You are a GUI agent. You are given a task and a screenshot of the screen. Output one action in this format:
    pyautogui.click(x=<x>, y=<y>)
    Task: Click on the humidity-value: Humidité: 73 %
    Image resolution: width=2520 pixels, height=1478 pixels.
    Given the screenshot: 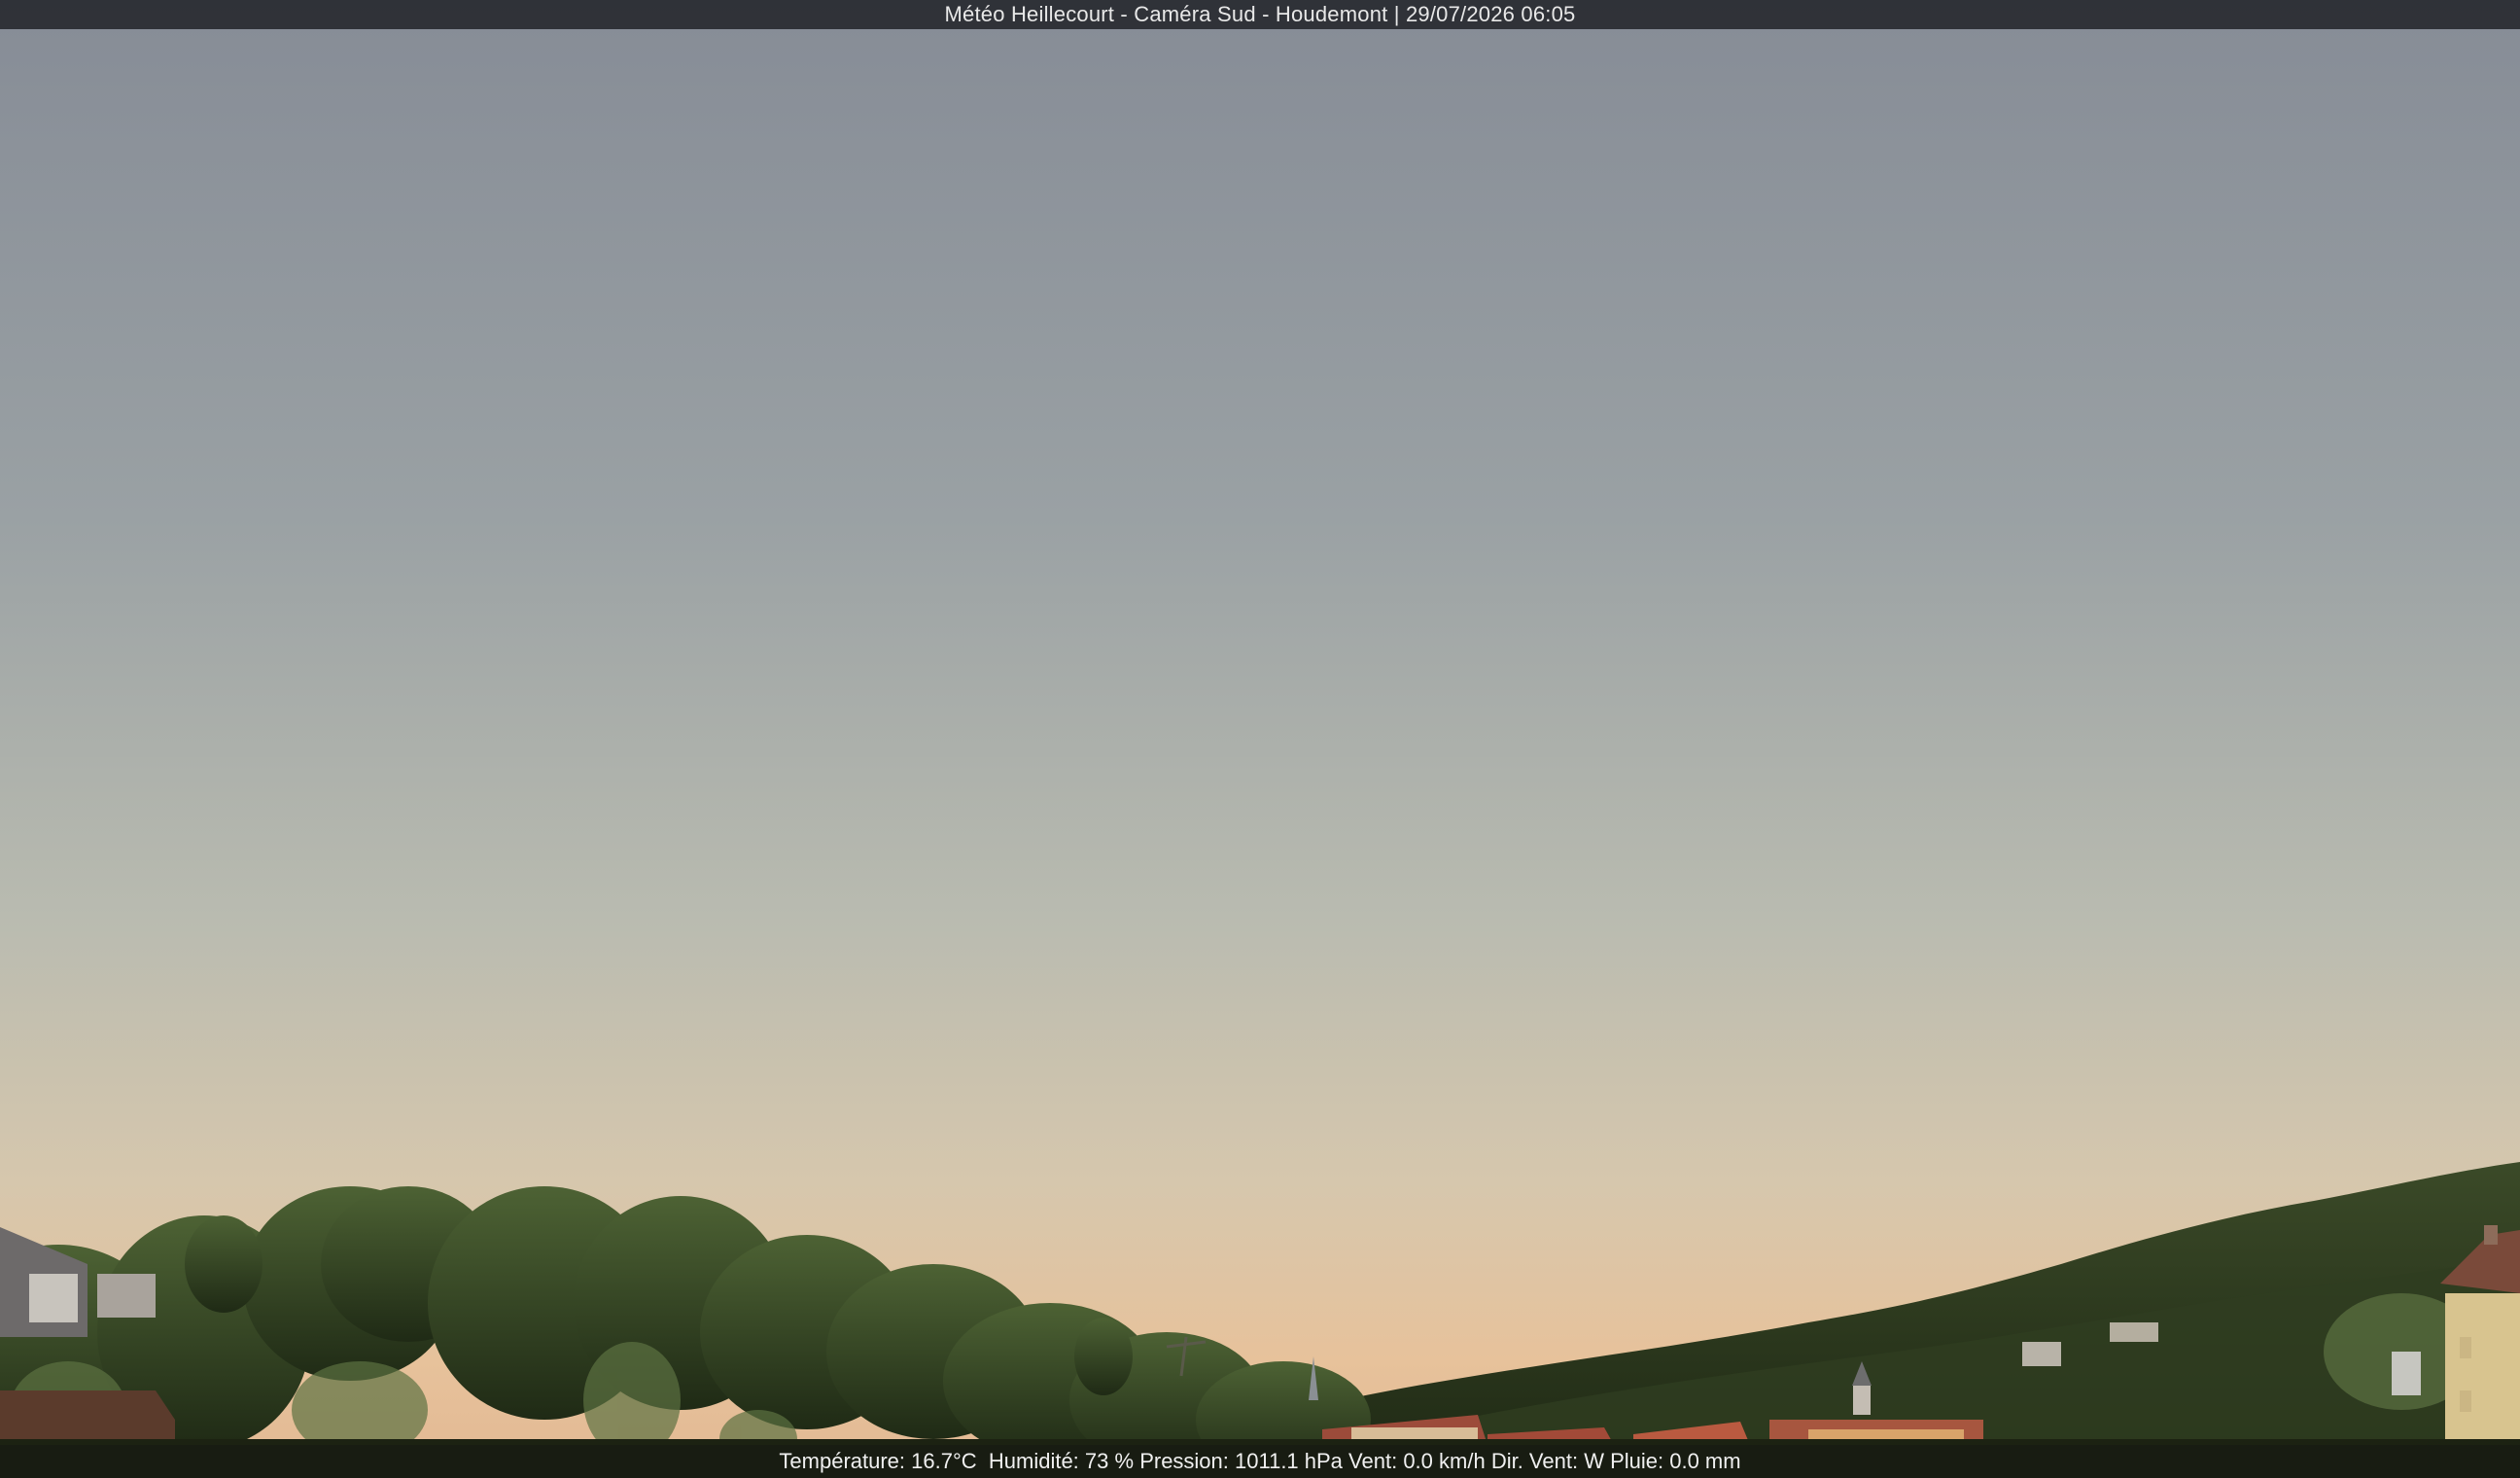 What is the action you would take?
    pyautogui.click(x=1061, y=1461)
    